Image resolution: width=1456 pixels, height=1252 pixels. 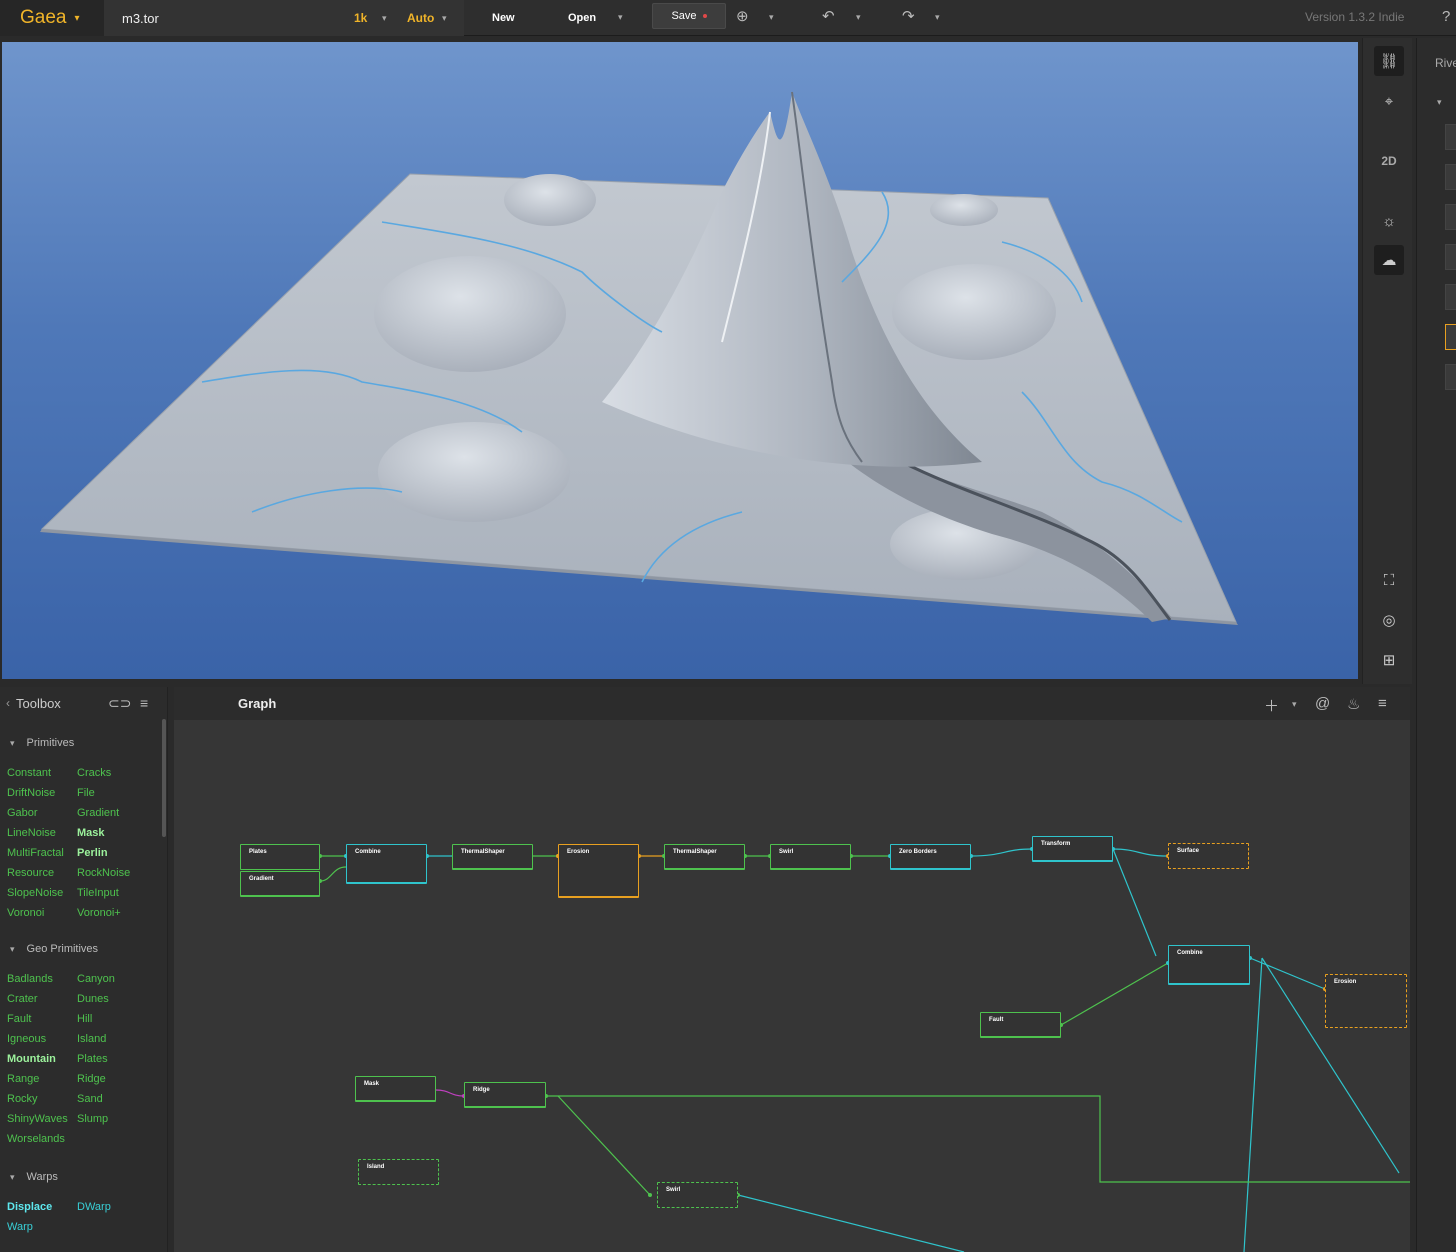 I want to click on tool-linenoise: LineNoise, so click(x=31, y=833).